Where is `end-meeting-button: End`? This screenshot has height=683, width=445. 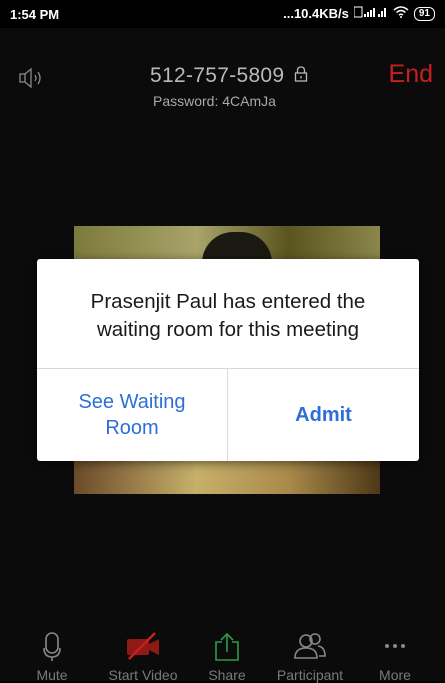
end-meeting-button: End is located at coordinates (411, 74).